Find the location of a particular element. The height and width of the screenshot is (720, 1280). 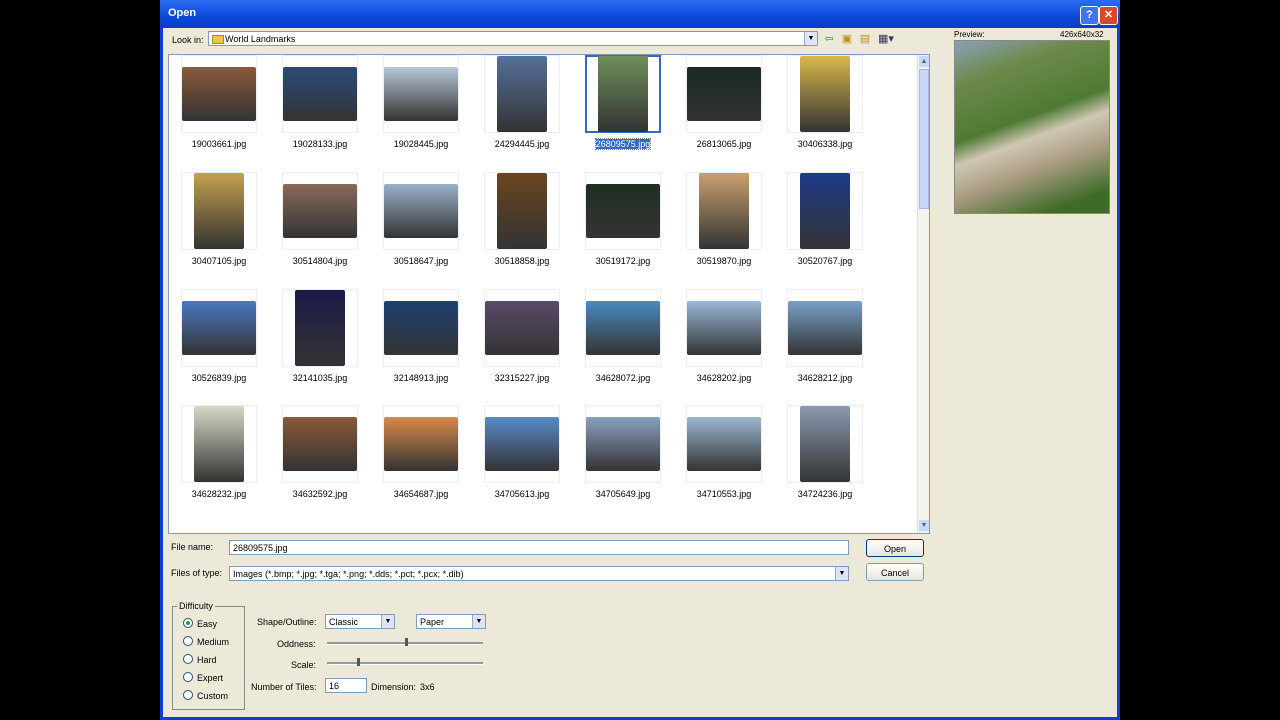

difficulty-label-hard: Hard is located at coordinates (207, 660).